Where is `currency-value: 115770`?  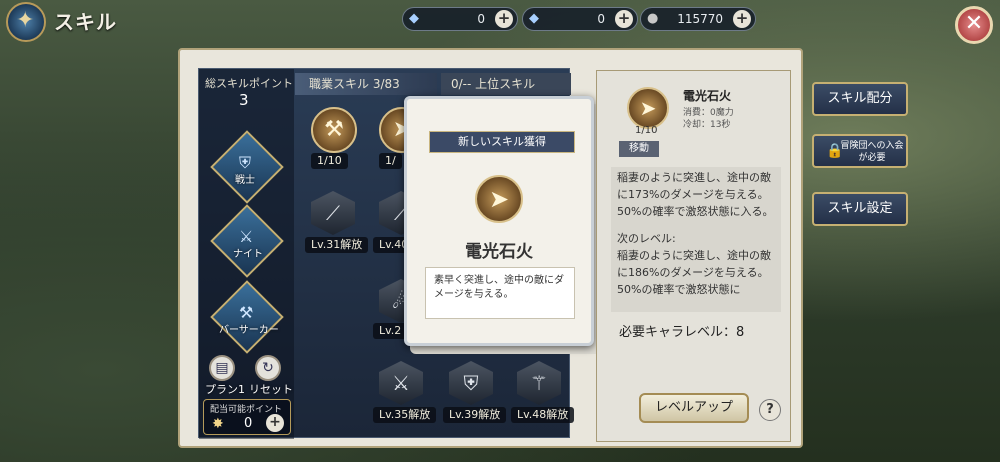 currency-value: 115770 is located at coordinates (700, 19).